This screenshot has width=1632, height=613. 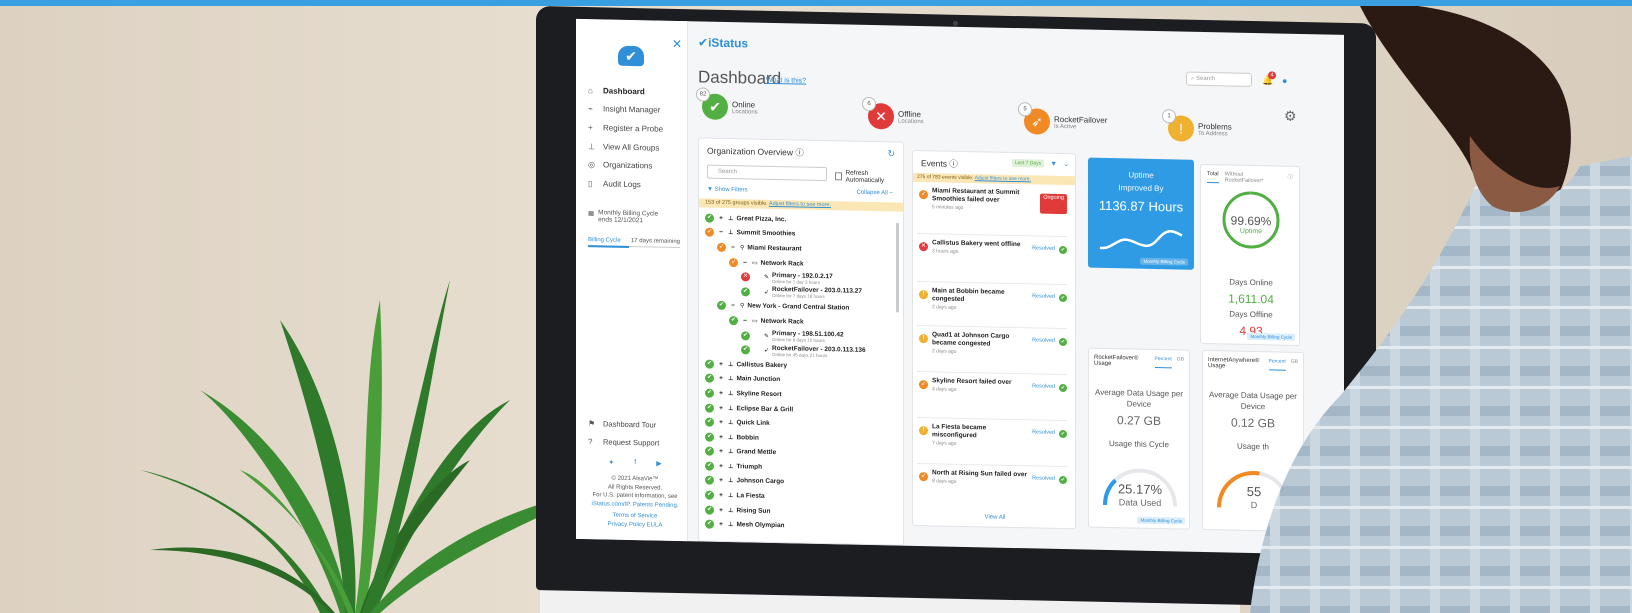 What do you see at coordinates (1053, 163) in the screenshot?
I see `filter-icon: ▼` at bounding box center [1053, 163].